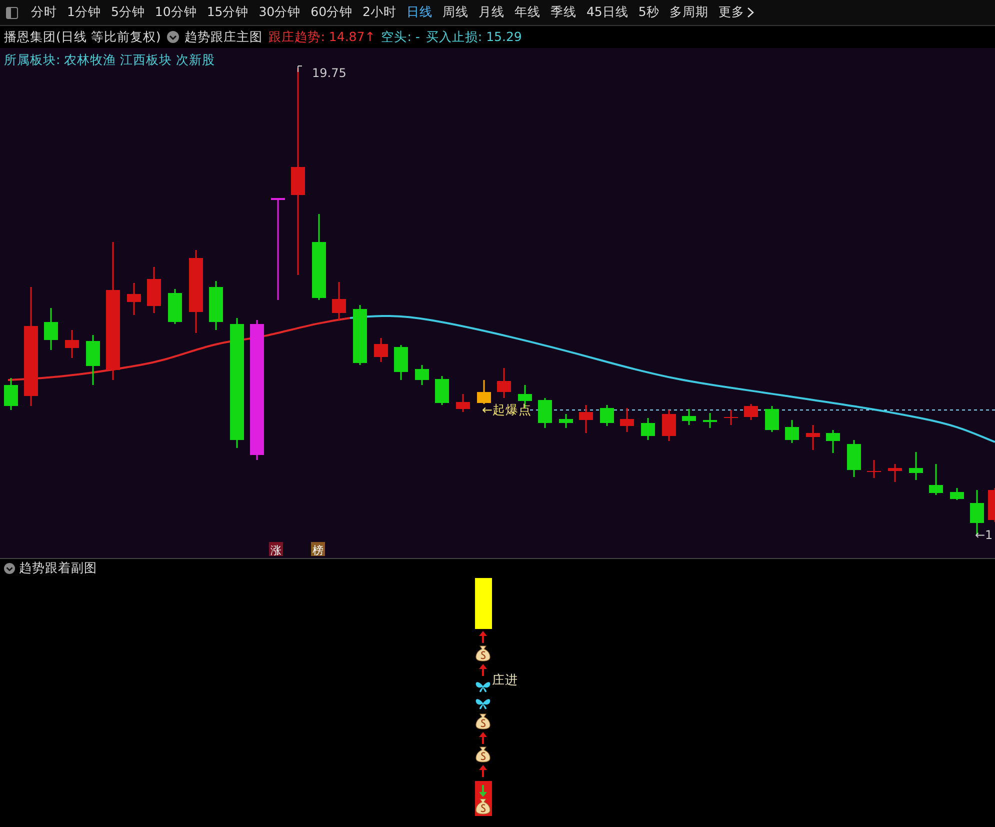 This screenshot has width=995, height=827. What do you see at coordinates (318, 549) in the screenshot?
I see `marker-tag: 榜` at bounding box center [318, 549].